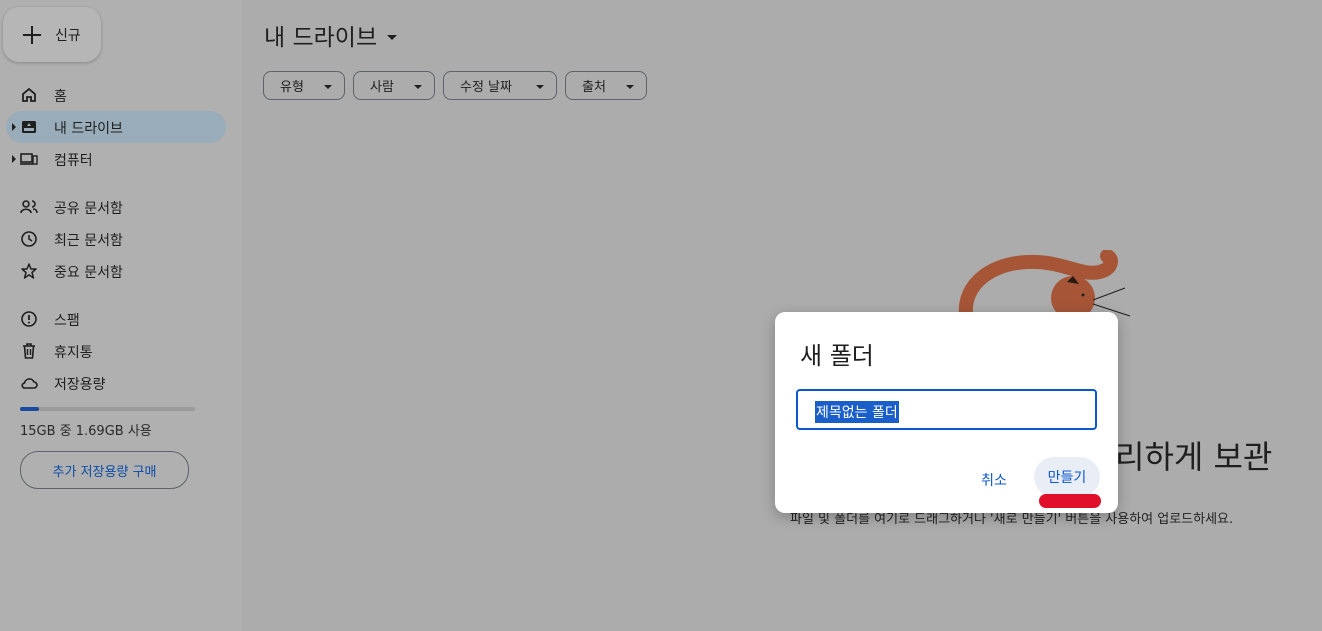 The image size is (1322, 631). I want to click on storage-usage-text: 15GB 중 1.69GB 사용, so click(86, 431).